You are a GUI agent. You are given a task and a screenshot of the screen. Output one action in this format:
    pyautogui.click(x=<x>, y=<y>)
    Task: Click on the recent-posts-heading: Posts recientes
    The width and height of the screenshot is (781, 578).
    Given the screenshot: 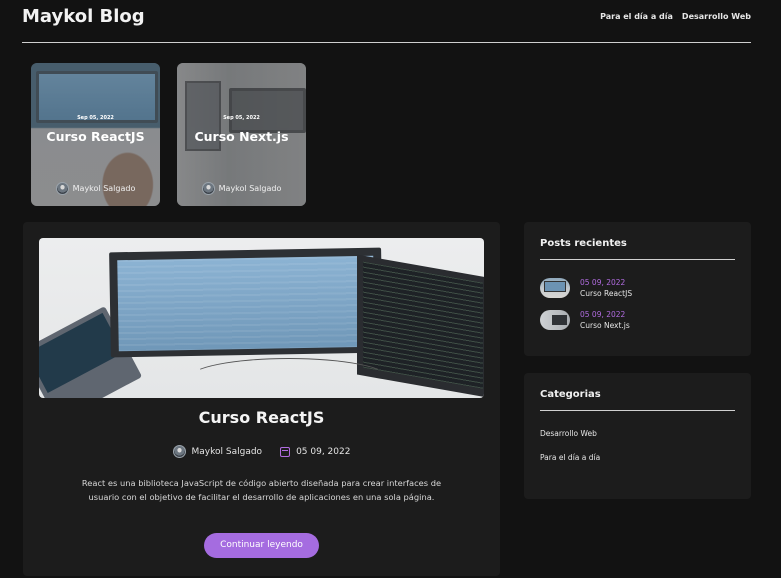 What is the action you would take?
    pyautogui.click(x=583, y=243)
    